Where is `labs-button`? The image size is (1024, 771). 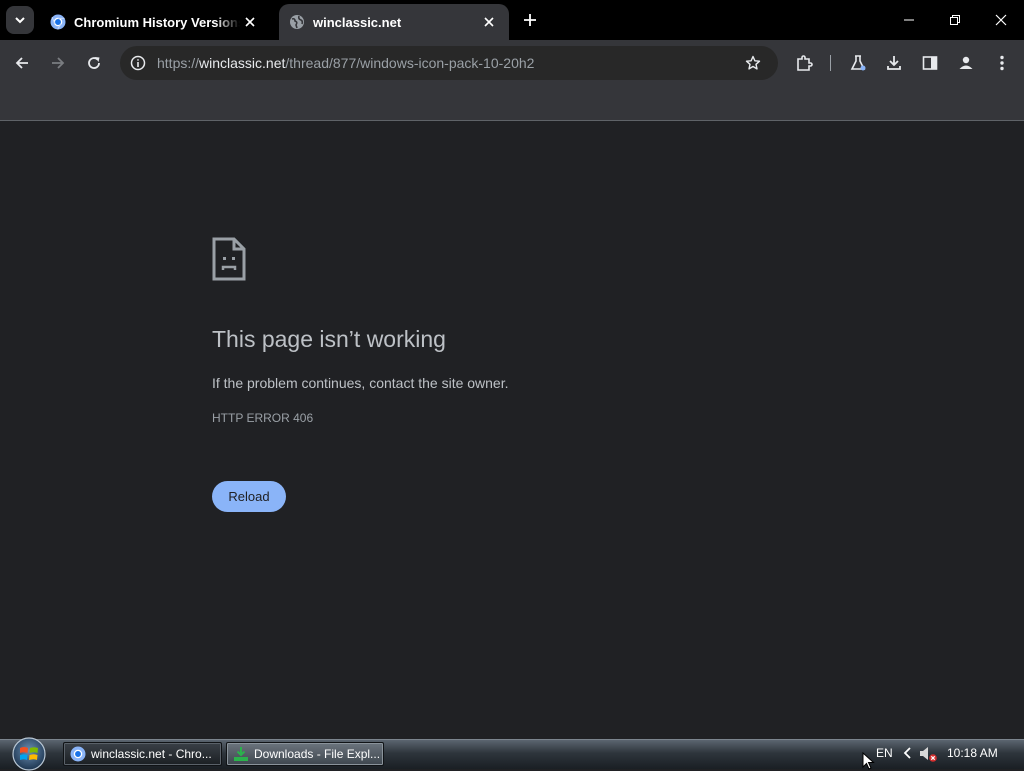
labs-button is located at coordinates (858, 63).